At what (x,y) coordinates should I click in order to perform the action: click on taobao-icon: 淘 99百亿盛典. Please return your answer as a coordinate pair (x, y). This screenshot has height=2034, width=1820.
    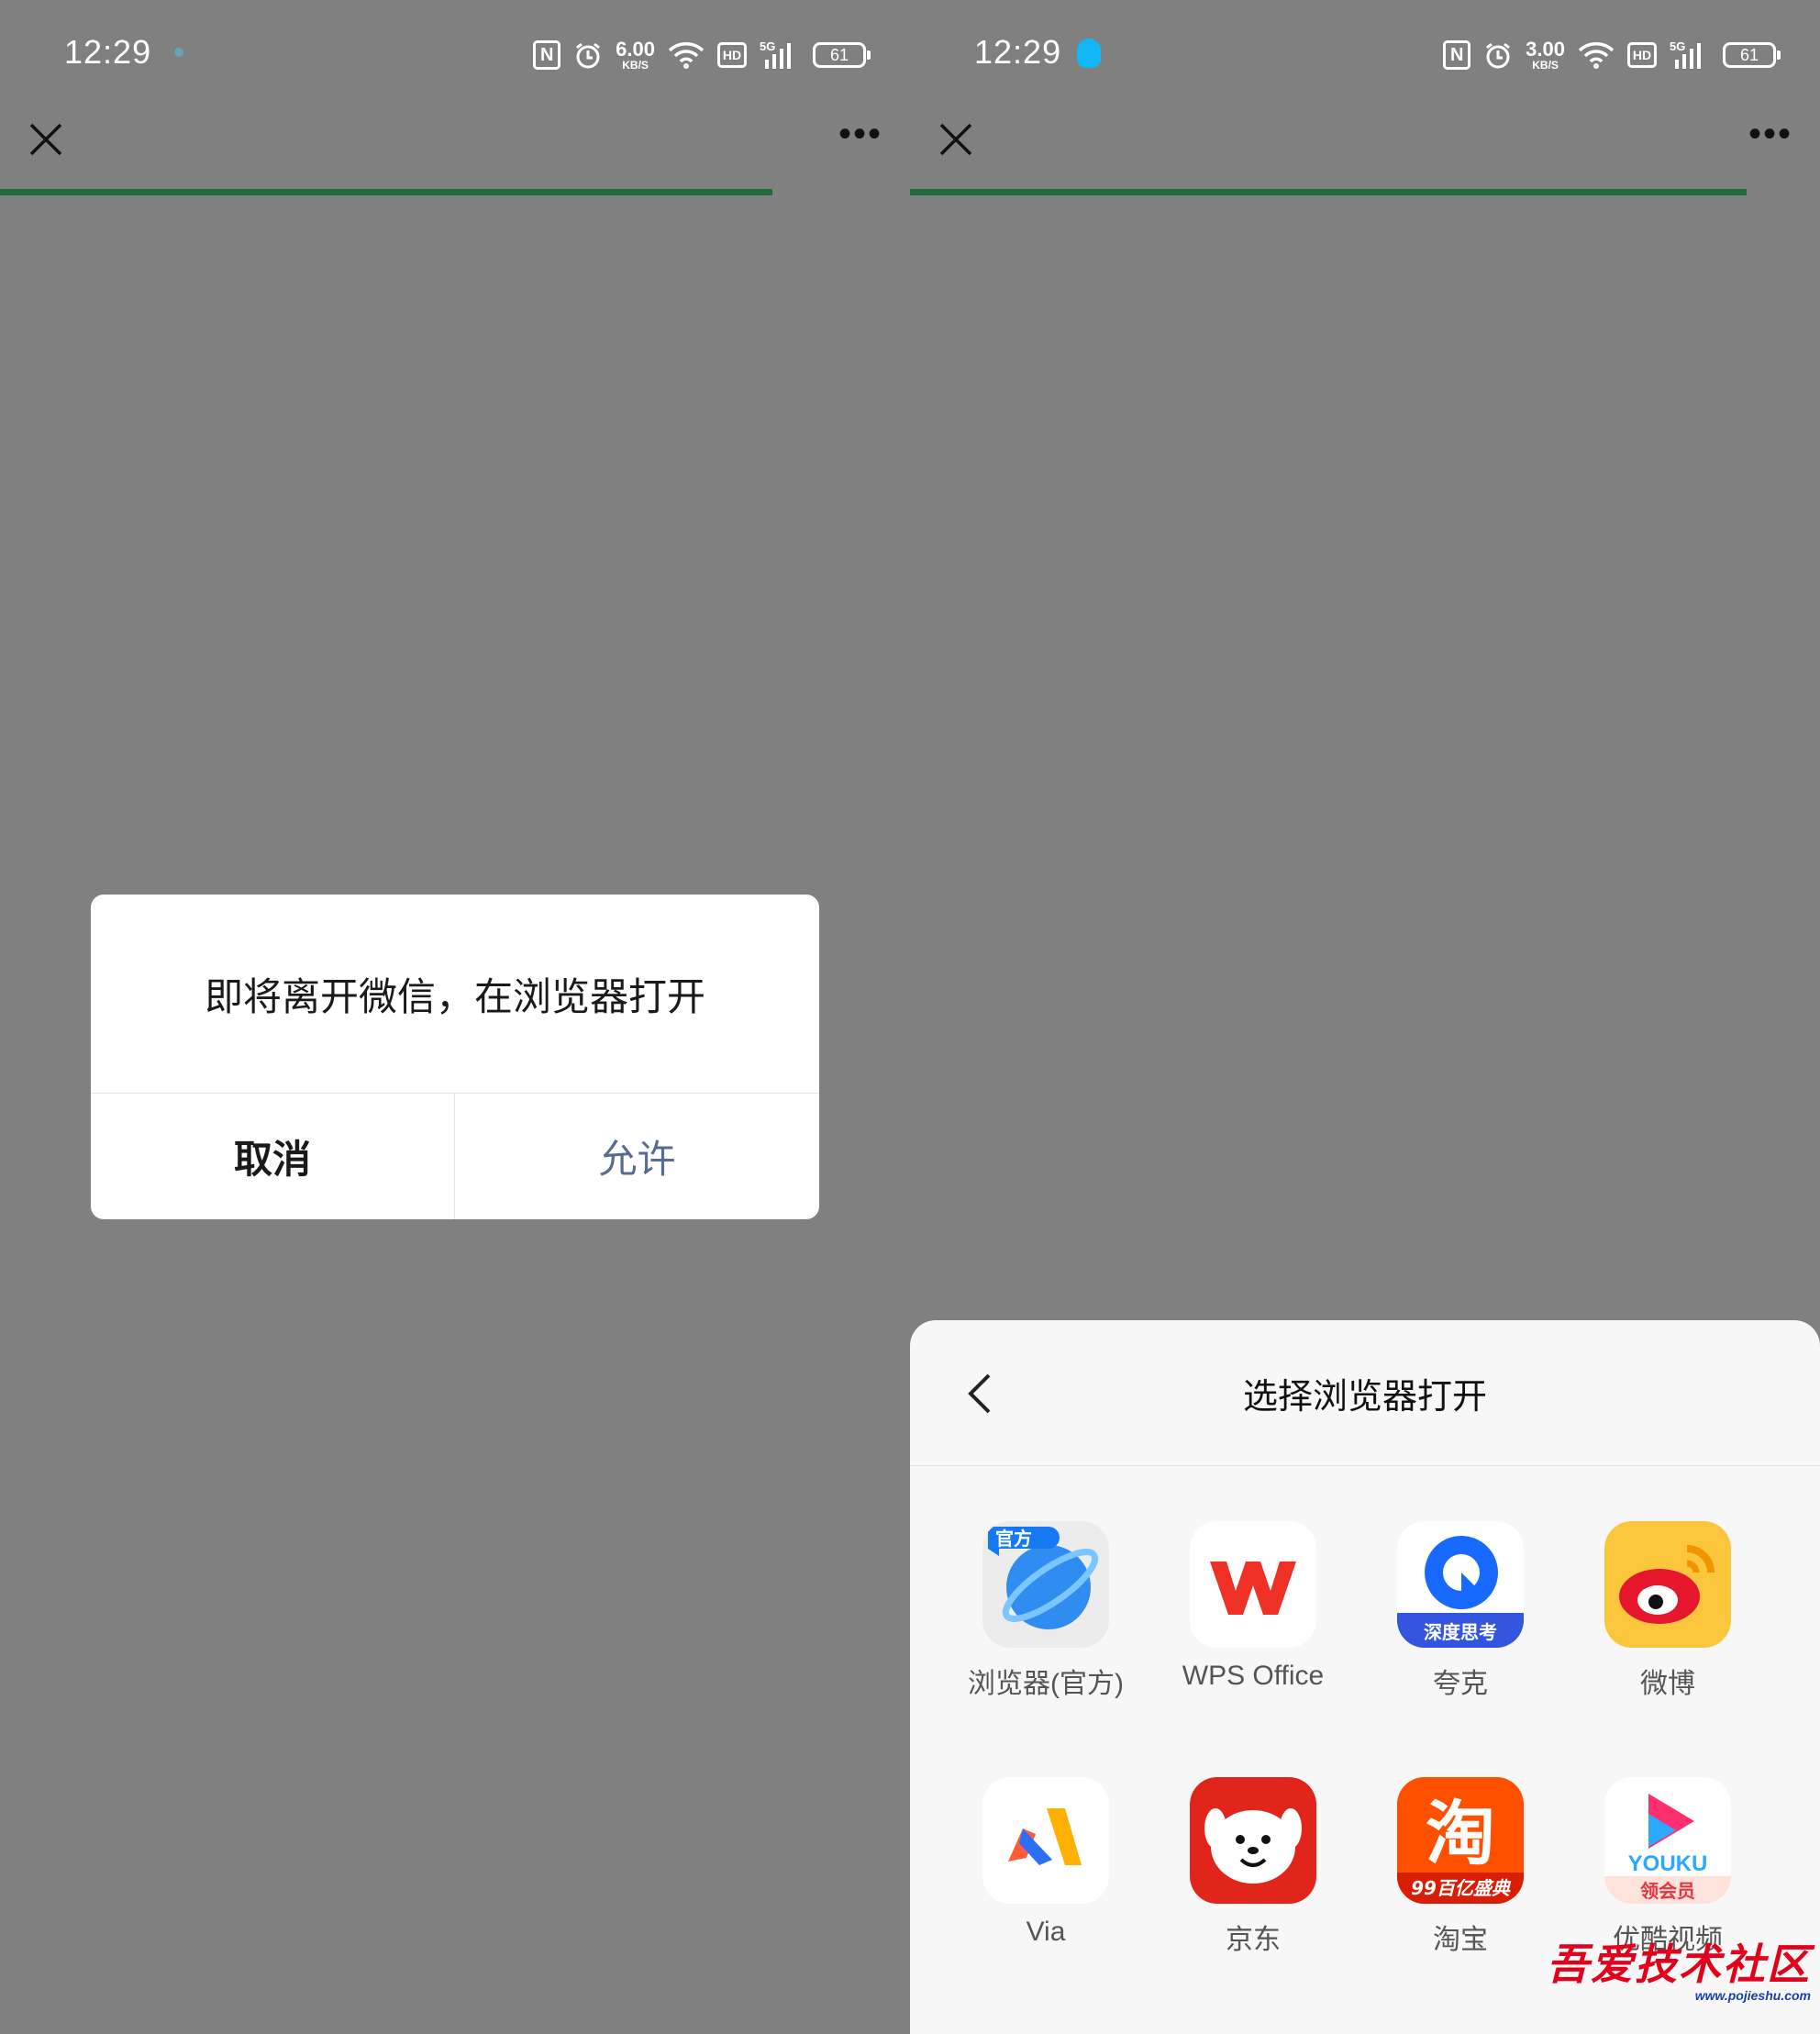
    Looking at the image, I should click on (1460, 1841).